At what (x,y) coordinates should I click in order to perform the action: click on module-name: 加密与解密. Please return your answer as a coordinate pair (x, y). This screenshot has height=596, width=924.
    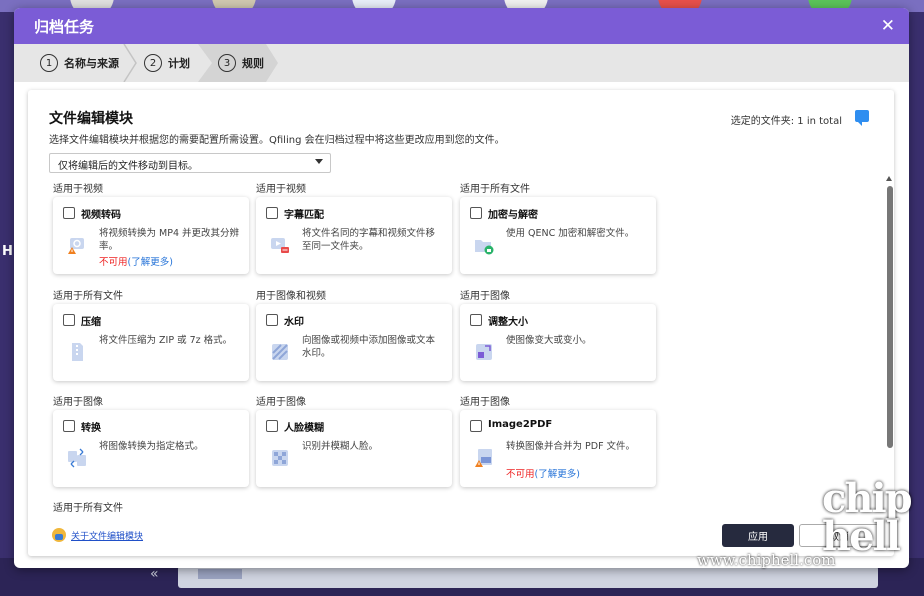
    Looking at the image, I should click on (513, 215).